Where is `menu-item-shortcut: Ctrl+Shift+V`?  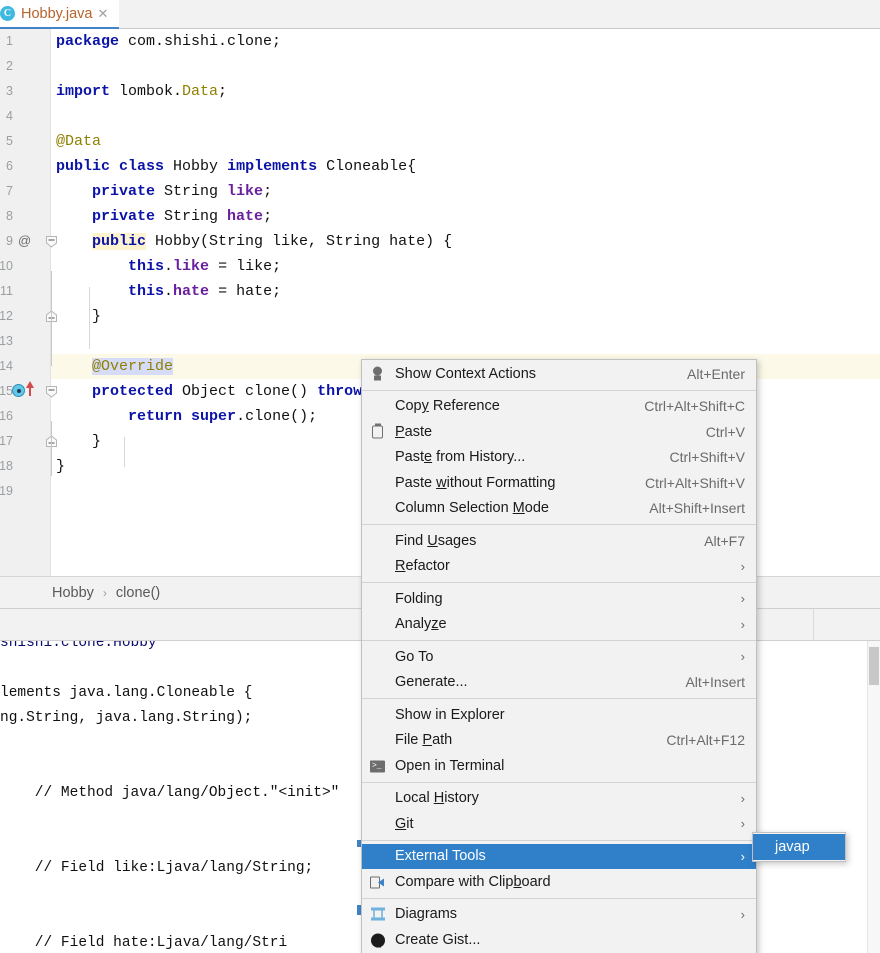 menu-item-shortcut: Ctrl+Shift+V is located at coordinates (707, 457).